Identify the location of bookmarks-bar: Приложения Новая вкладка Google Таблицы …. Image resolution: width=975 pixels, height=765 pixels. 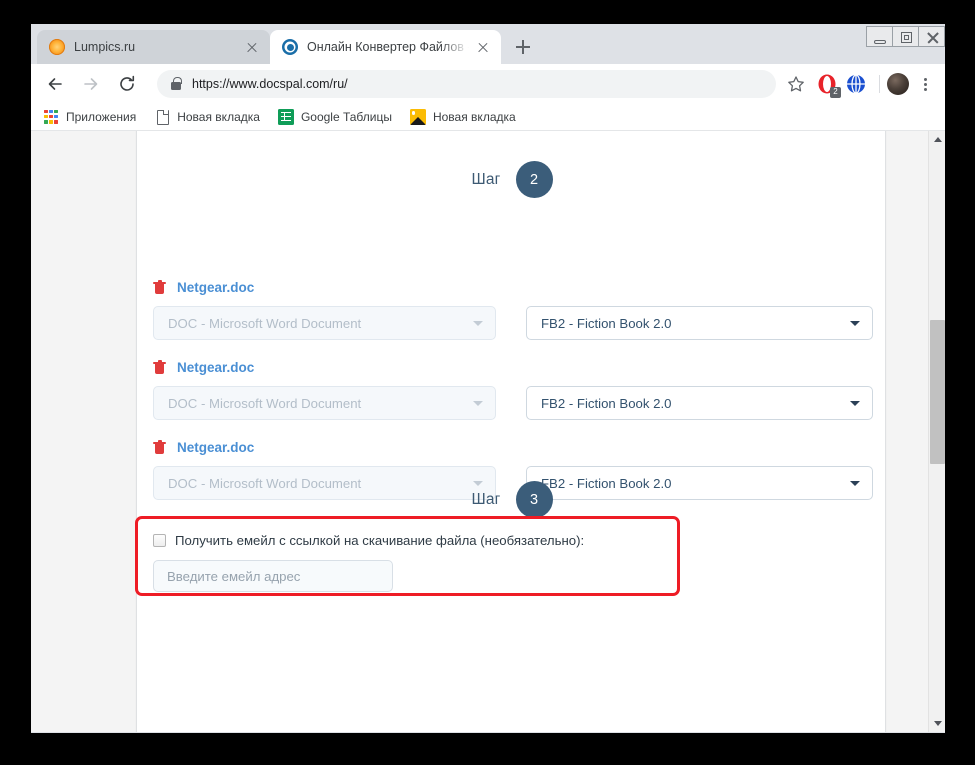
(488, 117).